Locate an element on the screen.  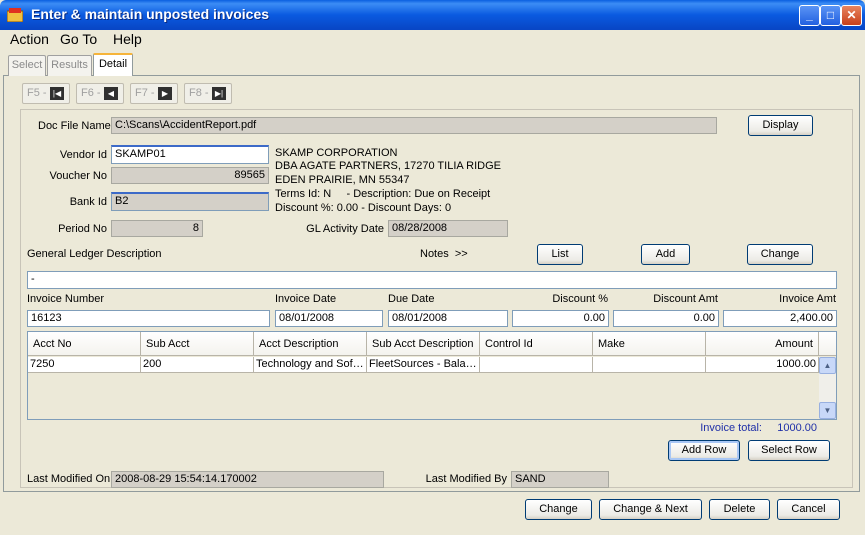
minimize-icon: _ is located at coordinates (809, 15).